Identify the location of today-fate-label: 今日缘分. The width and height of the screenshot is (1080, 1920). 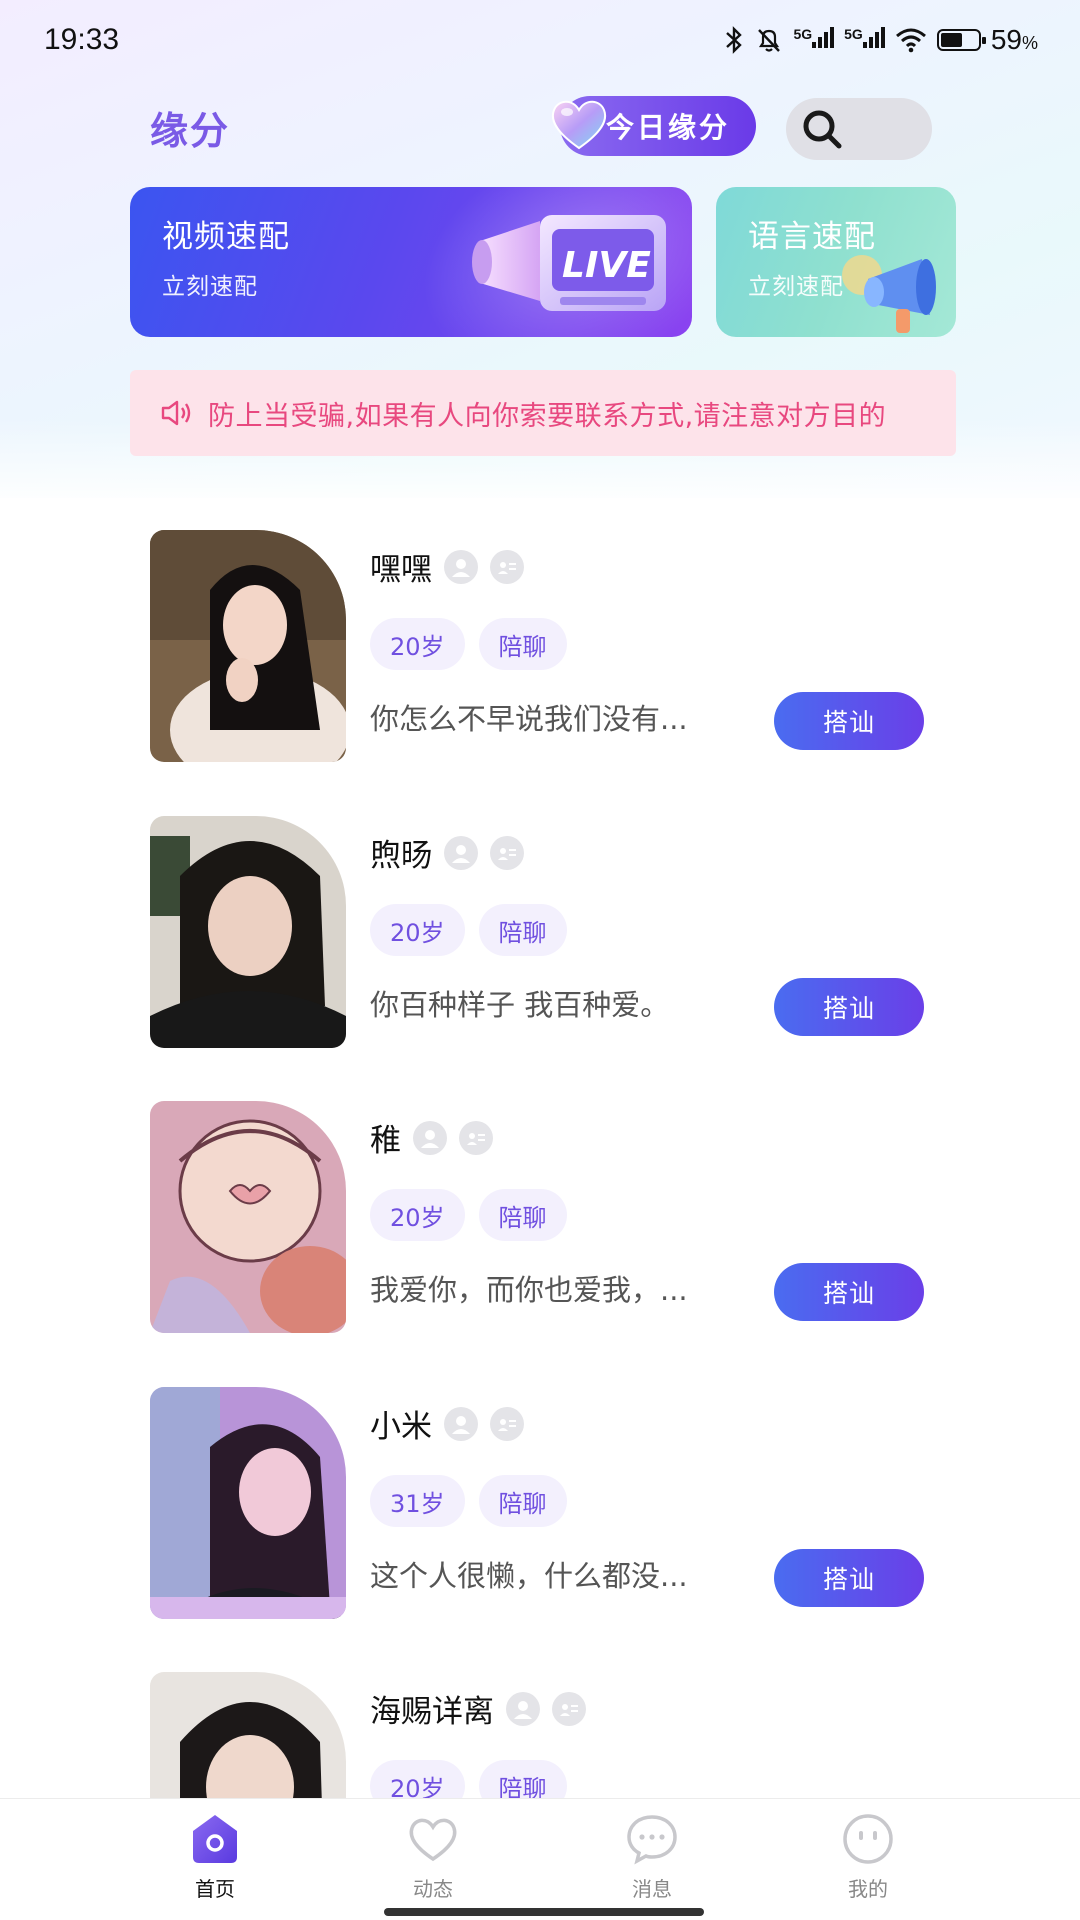
(667, 127).